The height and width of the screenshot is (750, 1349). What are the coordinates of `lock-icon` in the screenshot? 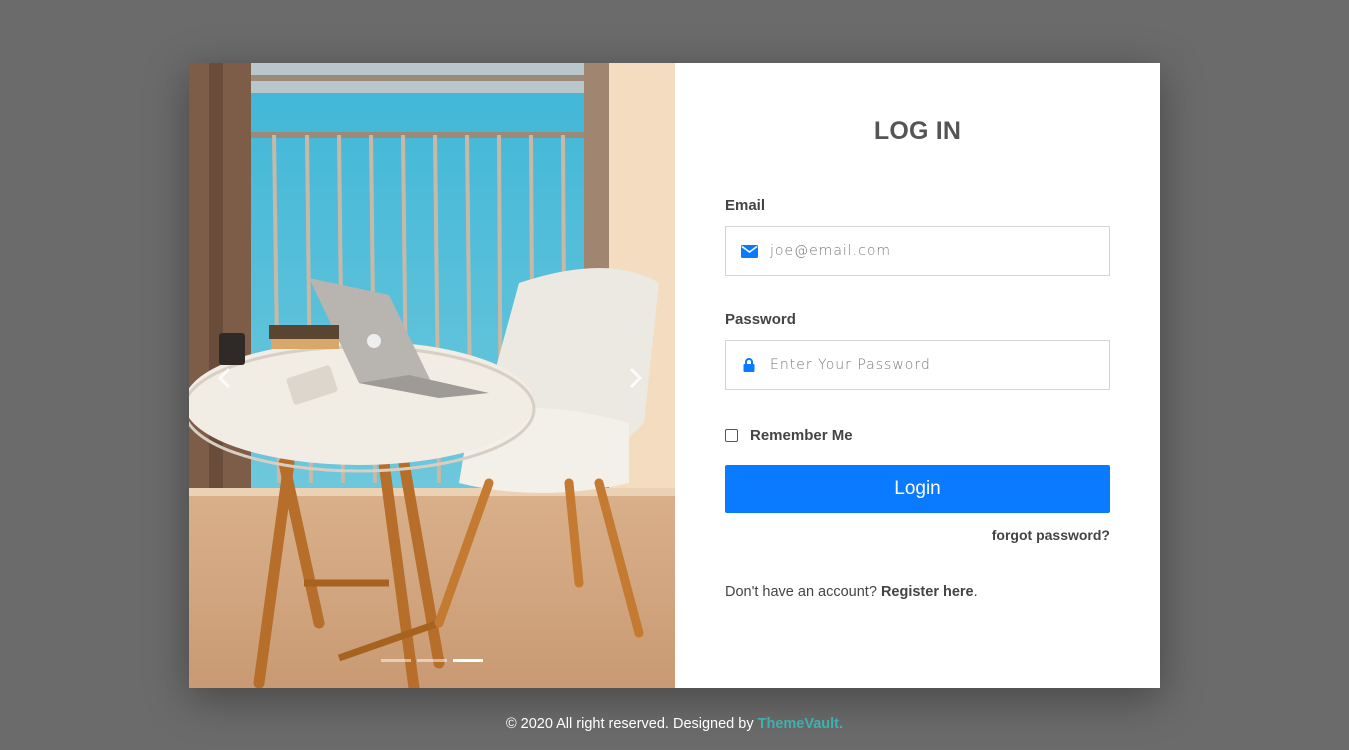 It's located at (748, 365).